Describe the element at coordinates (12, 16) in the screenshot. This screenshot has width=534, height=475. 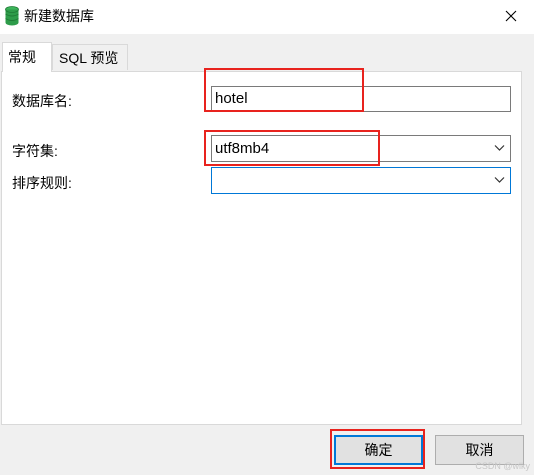
I see `database-icon` at that location.